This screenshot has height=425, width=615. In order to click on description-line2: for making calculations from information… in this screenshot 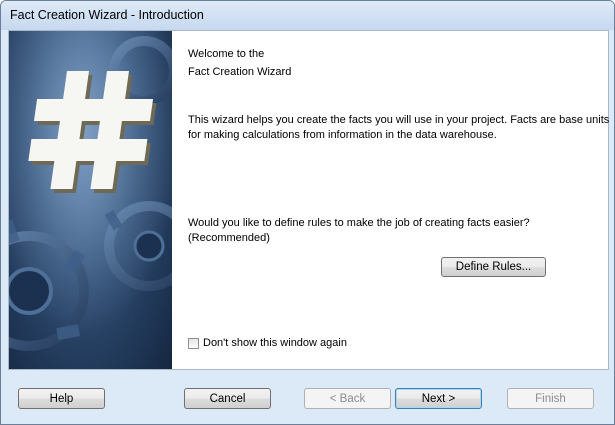, I will do `click(342, 135)`.